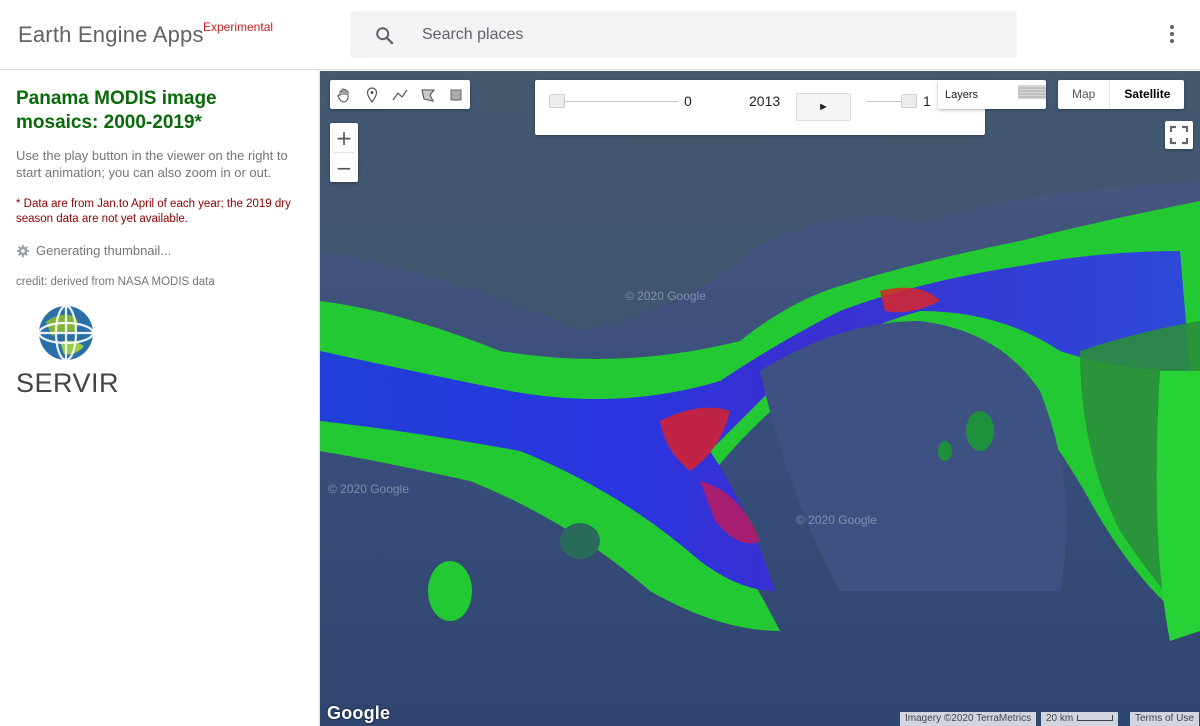 The width and height of the screenshot is (1200, 726). Describe the element at coordinates (115, 282) in the screenshot. I see `credit-text: credit: derived from NASA MODIS data` at that location.